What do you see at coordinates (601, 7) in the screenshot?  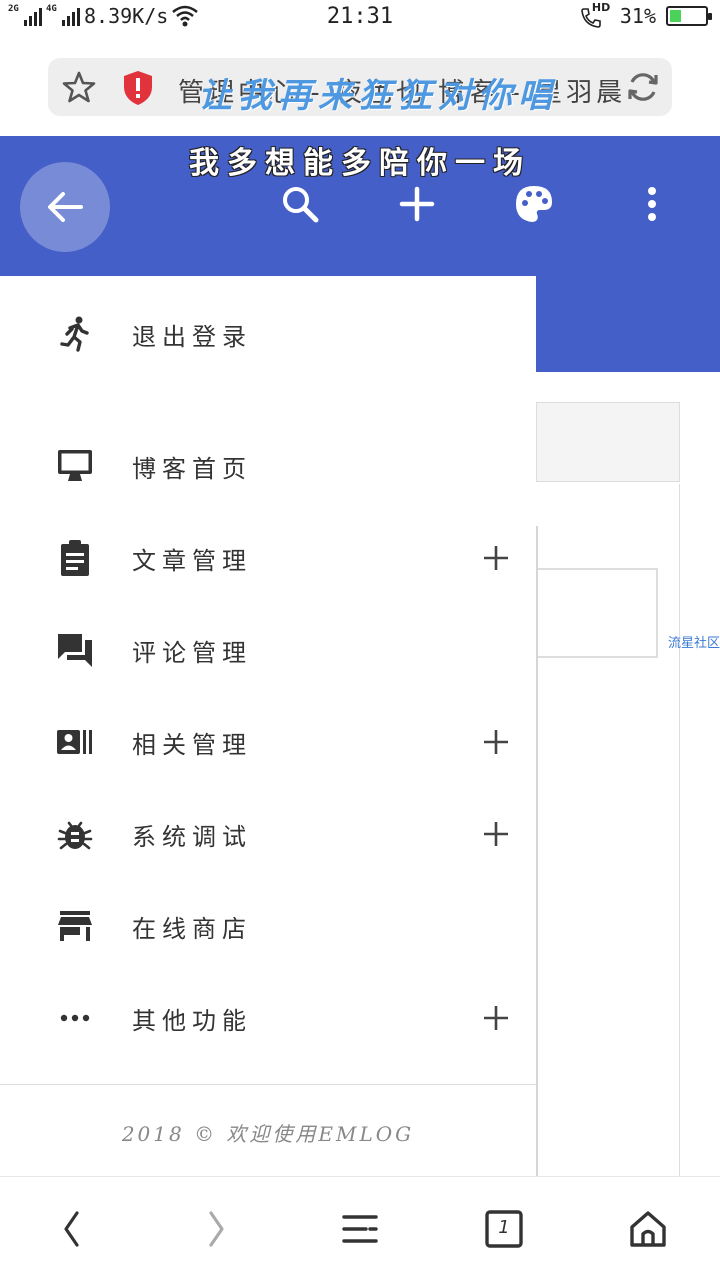 I see `hd-label: HD` at bounding box center [601, 7].